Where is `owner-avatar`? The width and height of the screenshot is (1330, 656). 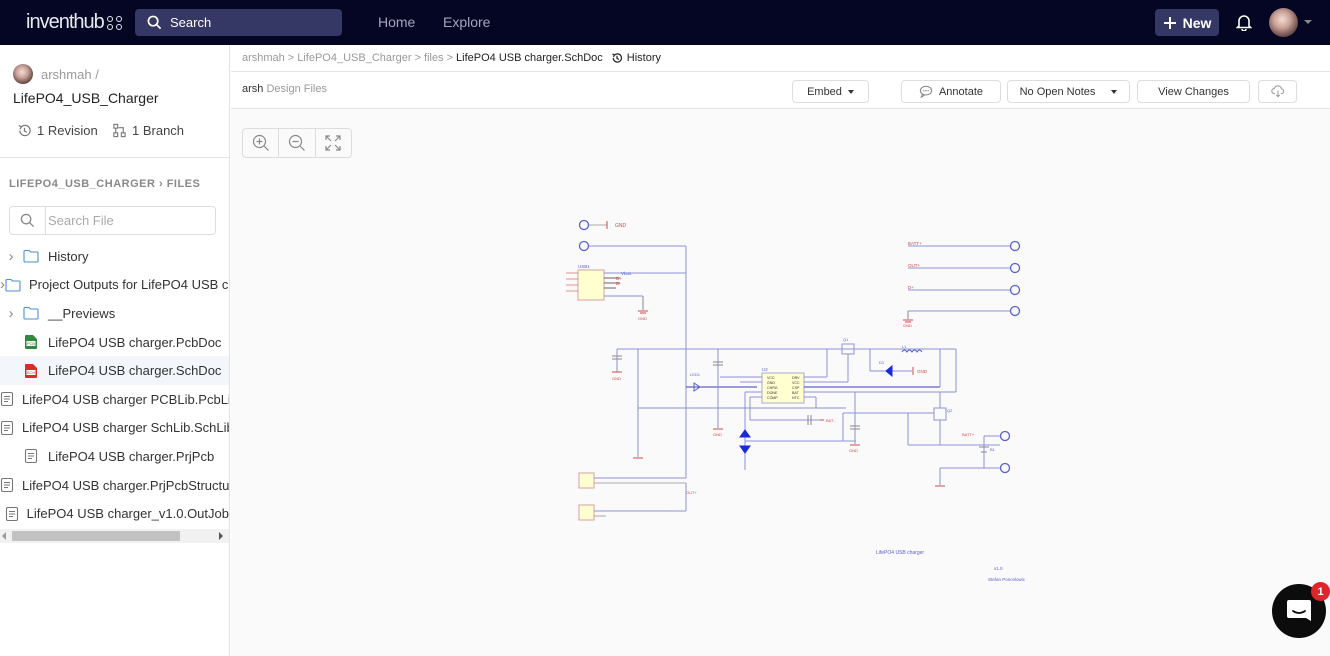 owner-avatar is located at coordinates (23, 74).